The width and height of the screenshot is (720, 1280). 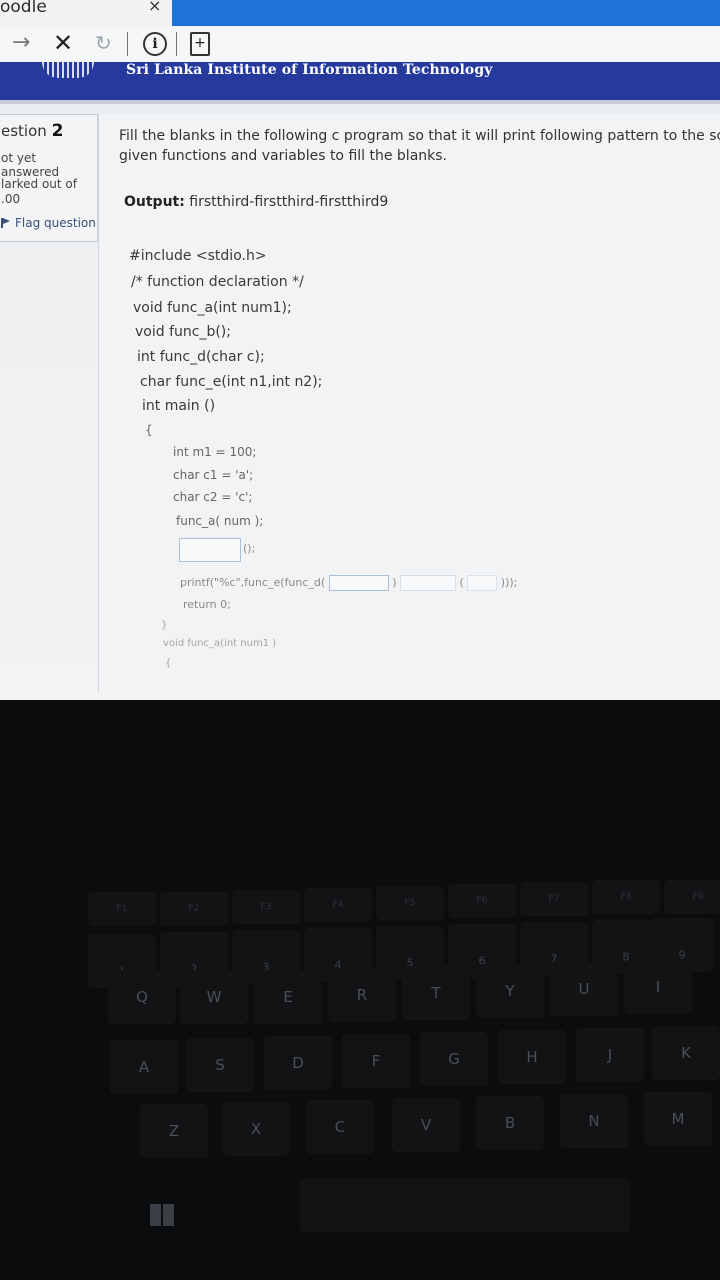 I want to click on code-line: int func_d(char c);, so click(x=201, y=357).